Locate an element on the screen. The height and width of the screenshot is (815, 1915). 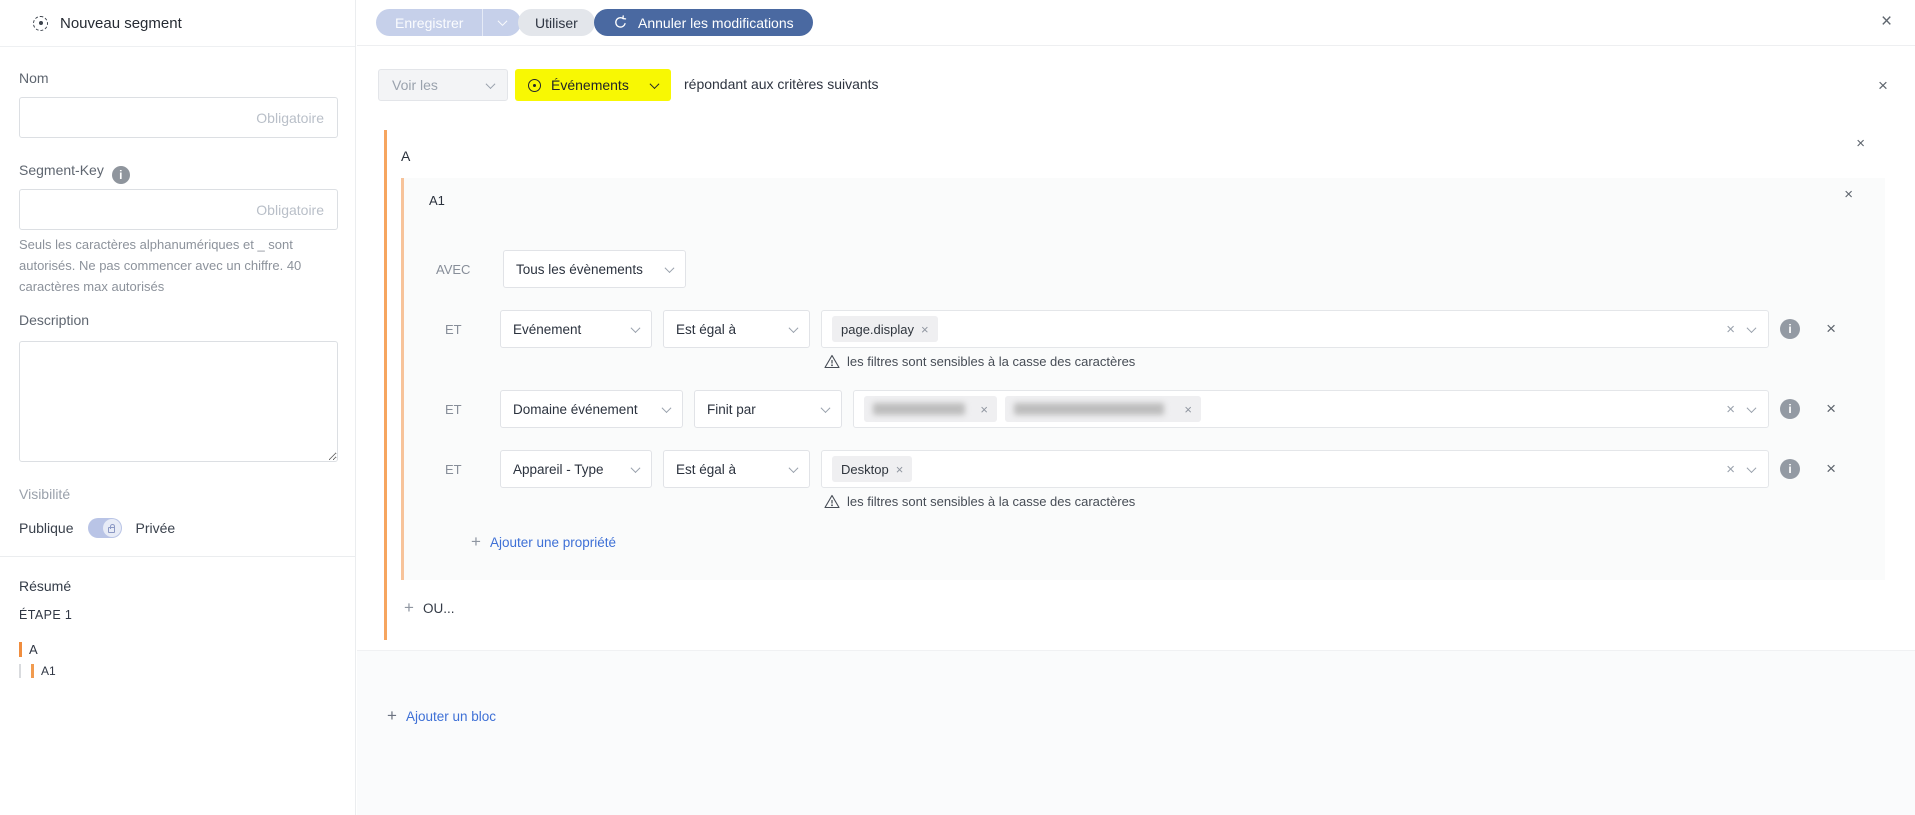
operator-dropdown: Finit par is located at coordinates (768, 409).